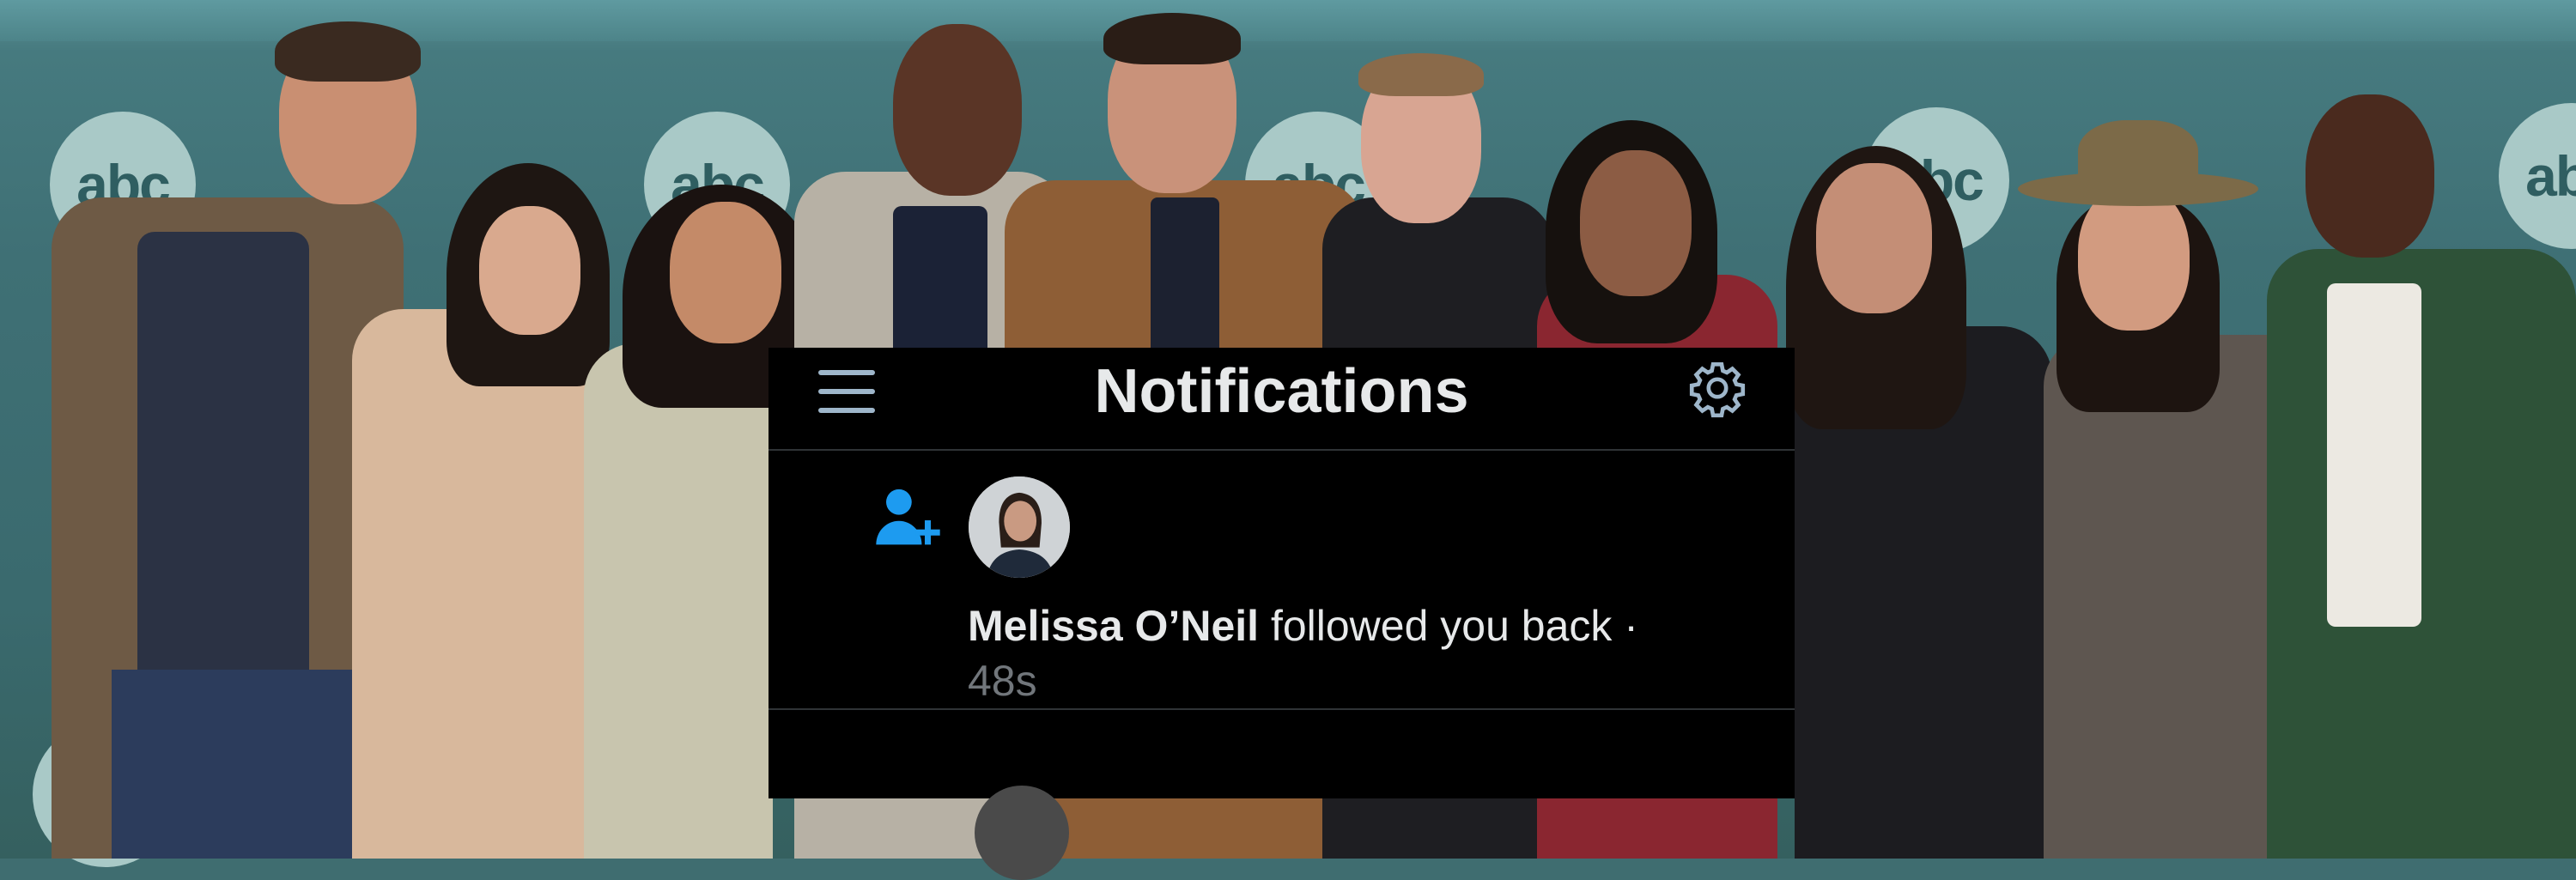  Describe the element at coordinates (1113, 626) in the screenshot. I see `user-name: Melissa O’Neil` at that location.